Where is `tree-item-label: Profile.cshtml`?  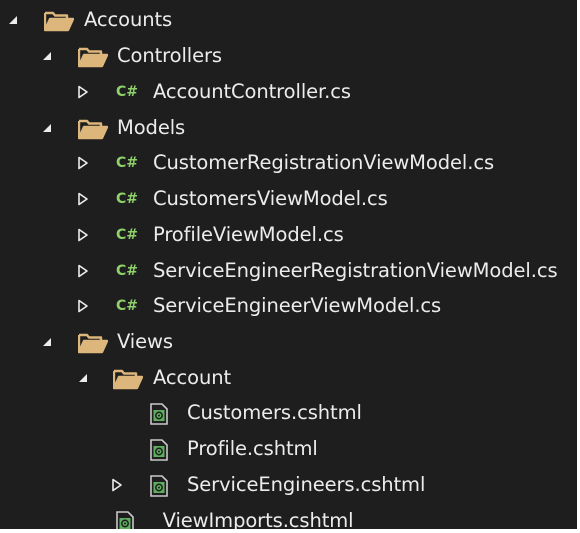
tree-item-label: Profile.cshtml is located at coordinates (252, 448).